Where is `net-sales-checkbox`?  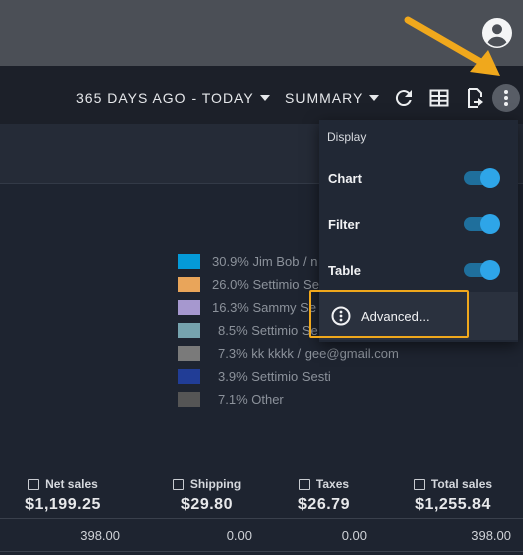 net-sales-checkbox is located at coordinates (34, 484).